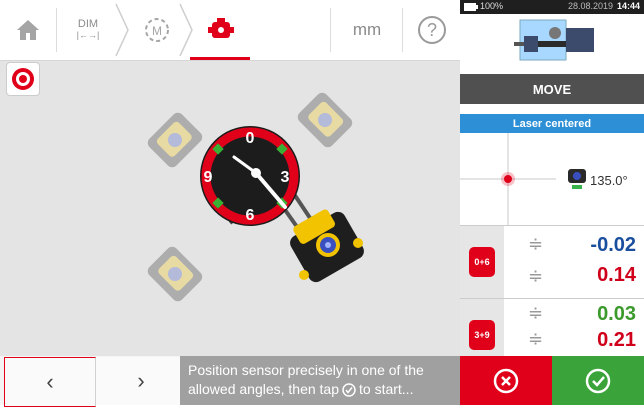 Image resolution: width=644 pixels, height=407 pixels. I want to click on unit-button: mm, so click(367, 30).